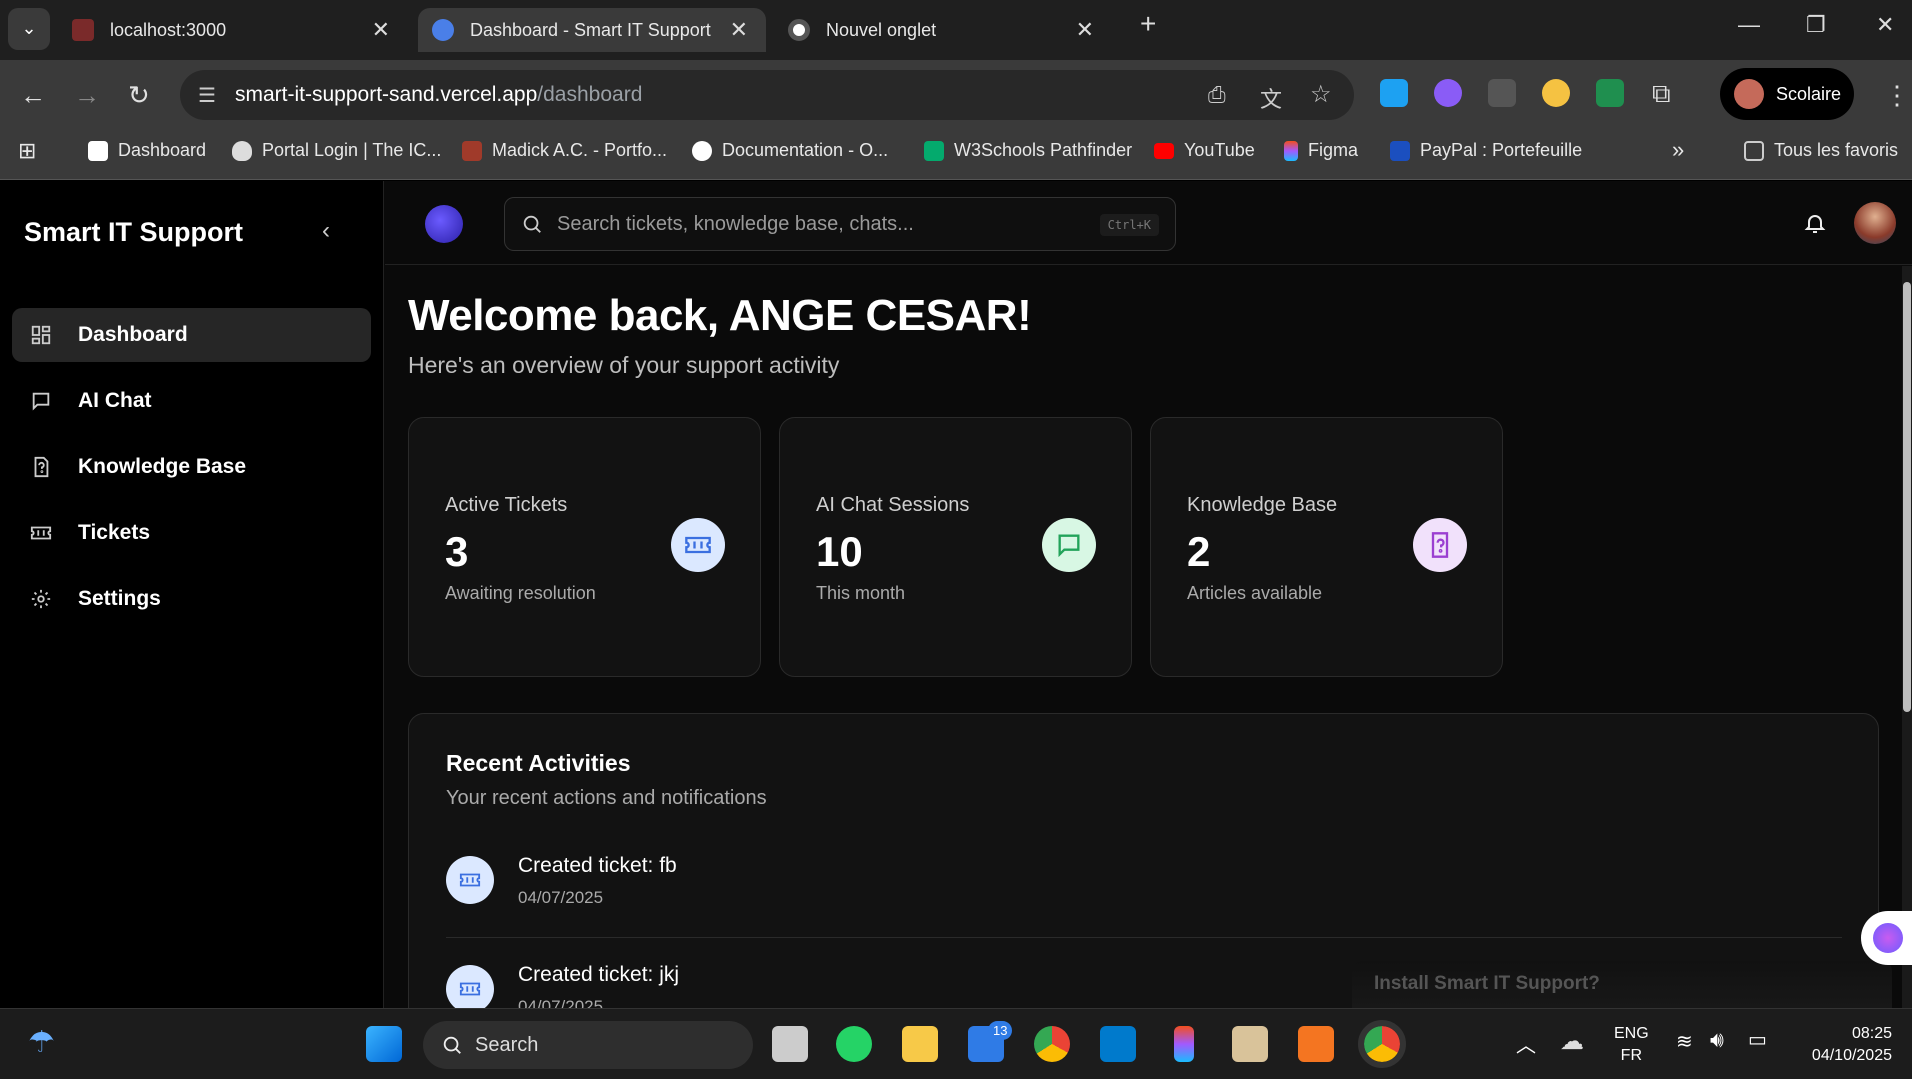  I want to click on stat-card-ai-chat: AI Chat Sessions 10 This month, so click(955, 547).